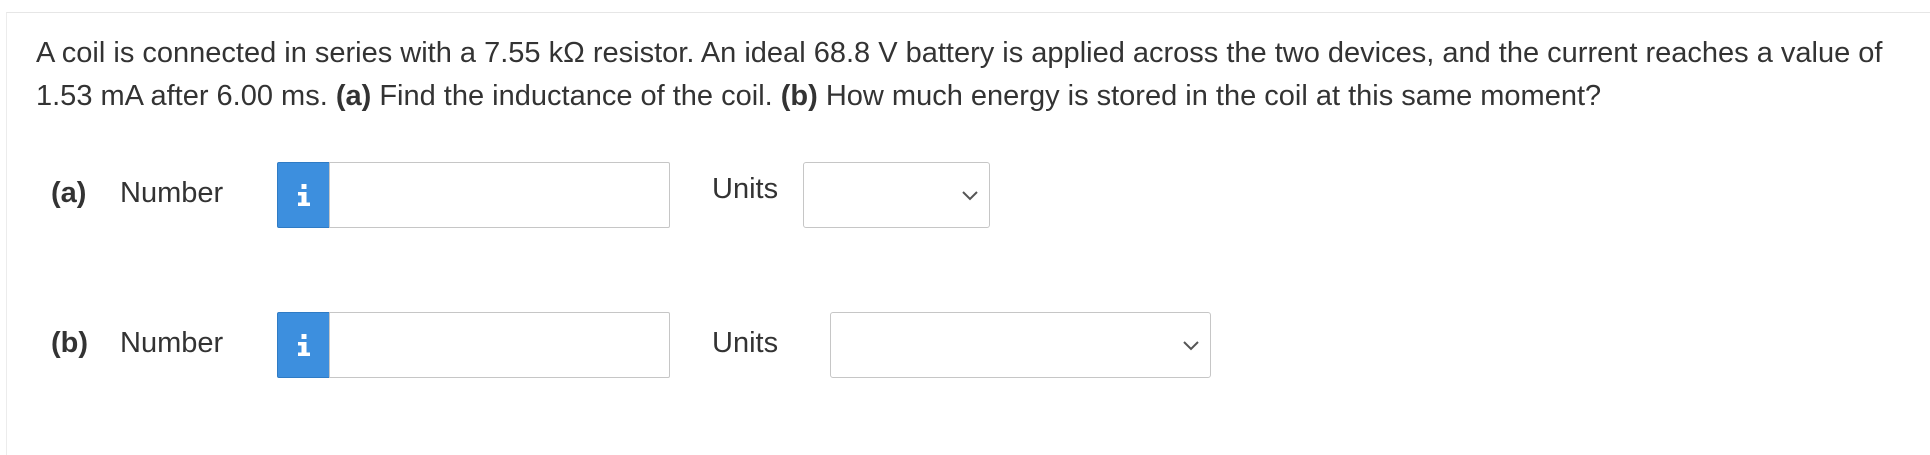 This screenshot has width=1930, height=455. What do you see at coordinates (1020, 345) in the screenshot?
I see `units-select-b` at bounding box center [1020, 345].